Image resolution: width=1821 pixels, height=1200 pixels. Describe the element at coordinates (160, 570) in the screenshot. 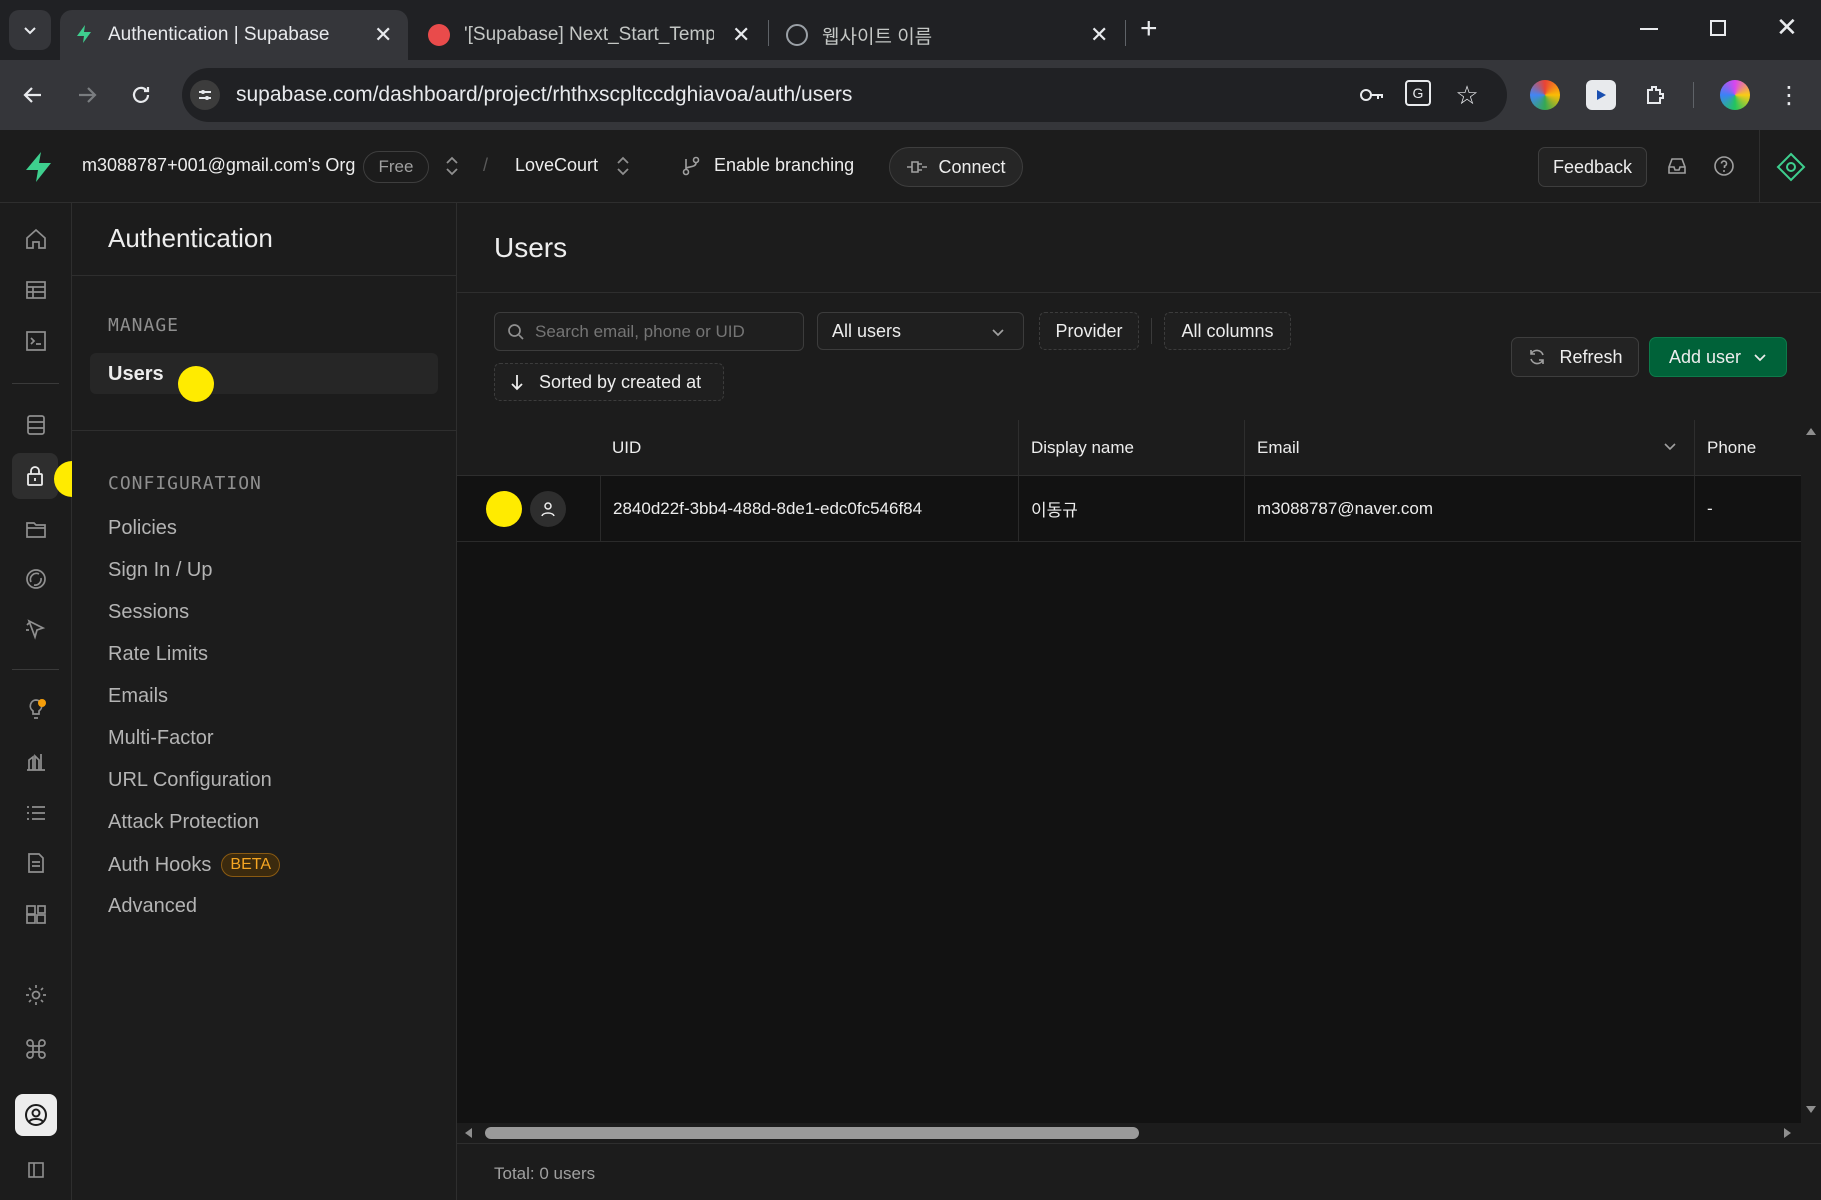

I see `sidebar-item-sign-in-up: Sign In / Up` at that location.